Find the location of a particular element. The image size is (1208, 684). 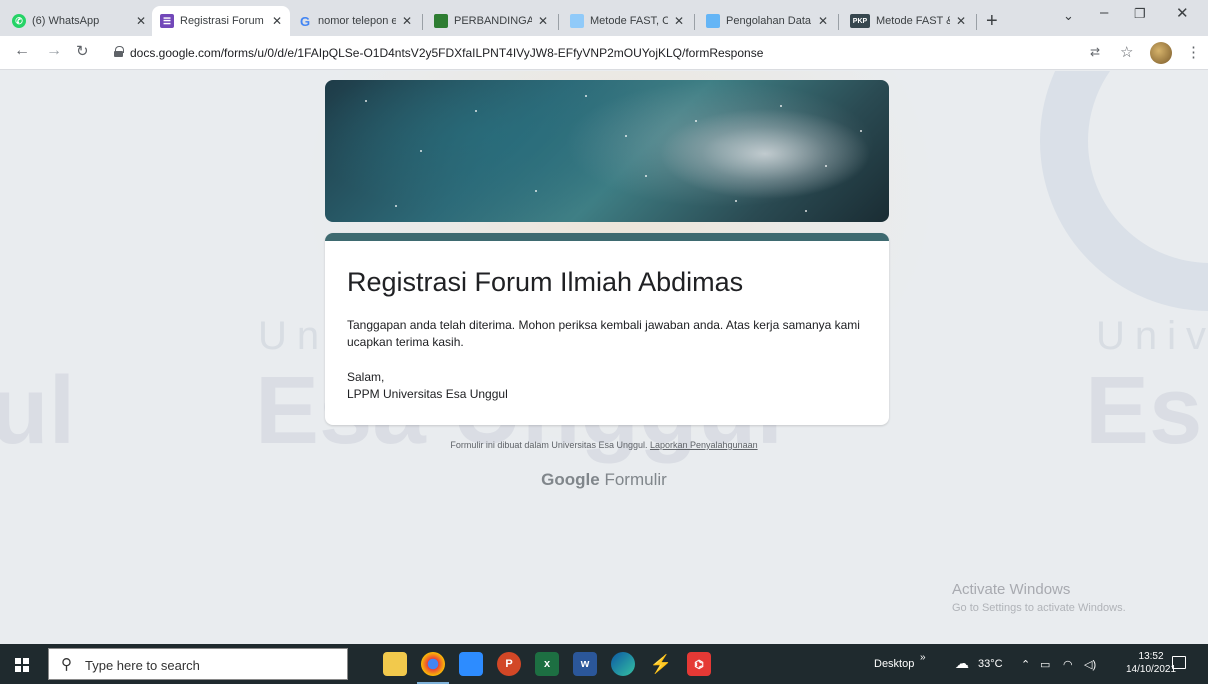

new-tab-button: + is located at coordinates (992, 21).